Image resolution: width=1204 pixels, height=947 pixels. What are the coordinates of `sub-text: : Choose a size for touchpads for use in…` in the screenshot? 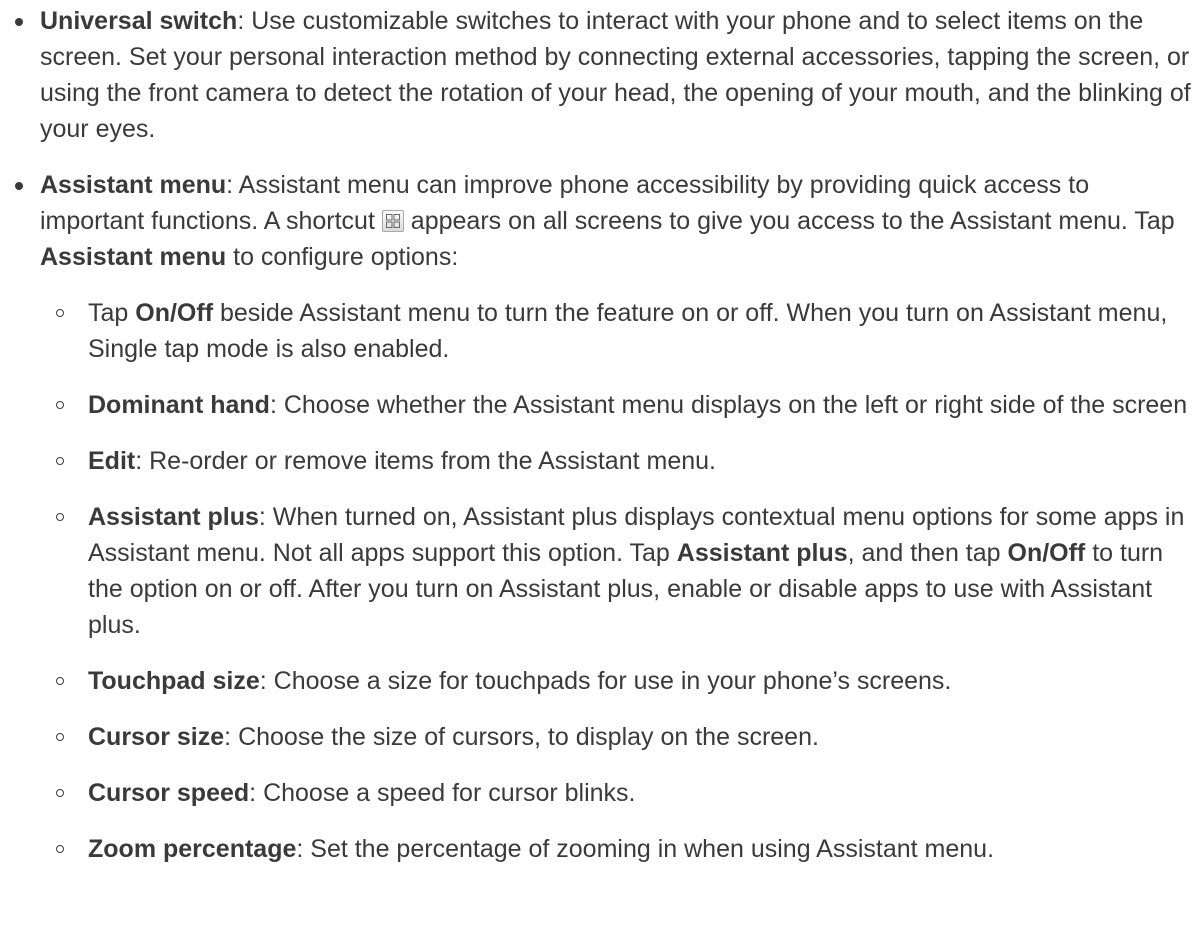 It's located at (605, 681).